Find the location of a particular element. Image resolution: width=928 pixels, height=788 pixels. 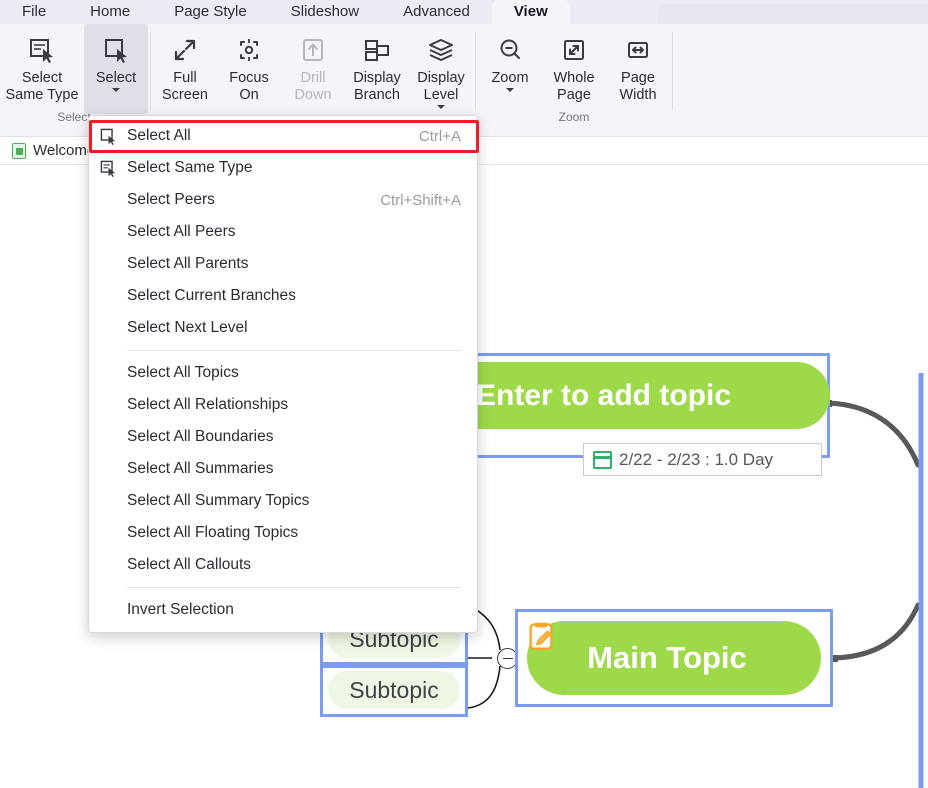

ribbon-tab-view: View is located at coordinates (530, 12).